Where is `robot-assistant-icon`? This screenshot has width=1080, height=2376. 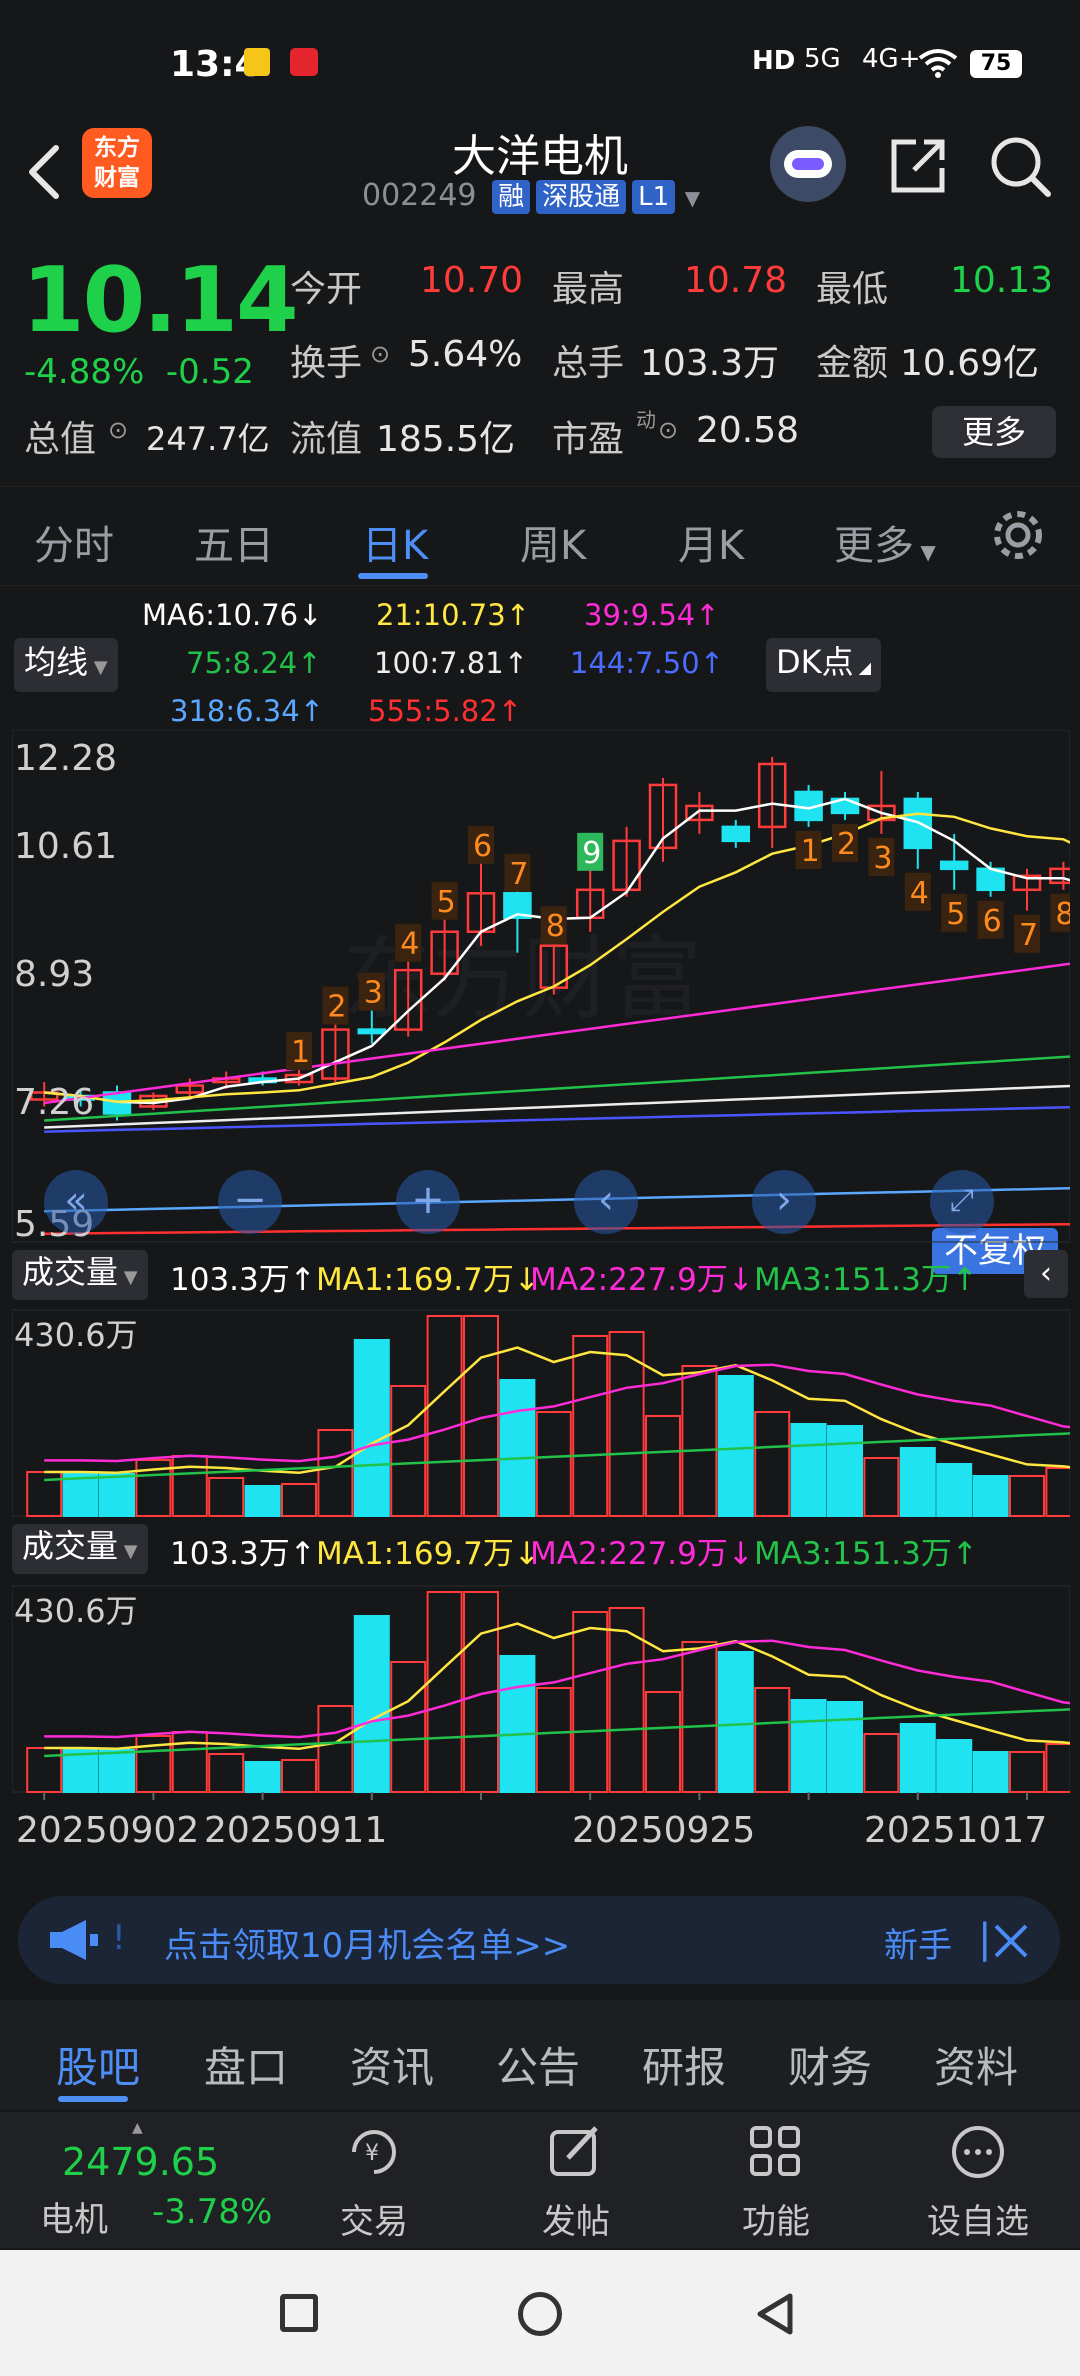
robot-assistant-icon is located at coordinates (808, 164).